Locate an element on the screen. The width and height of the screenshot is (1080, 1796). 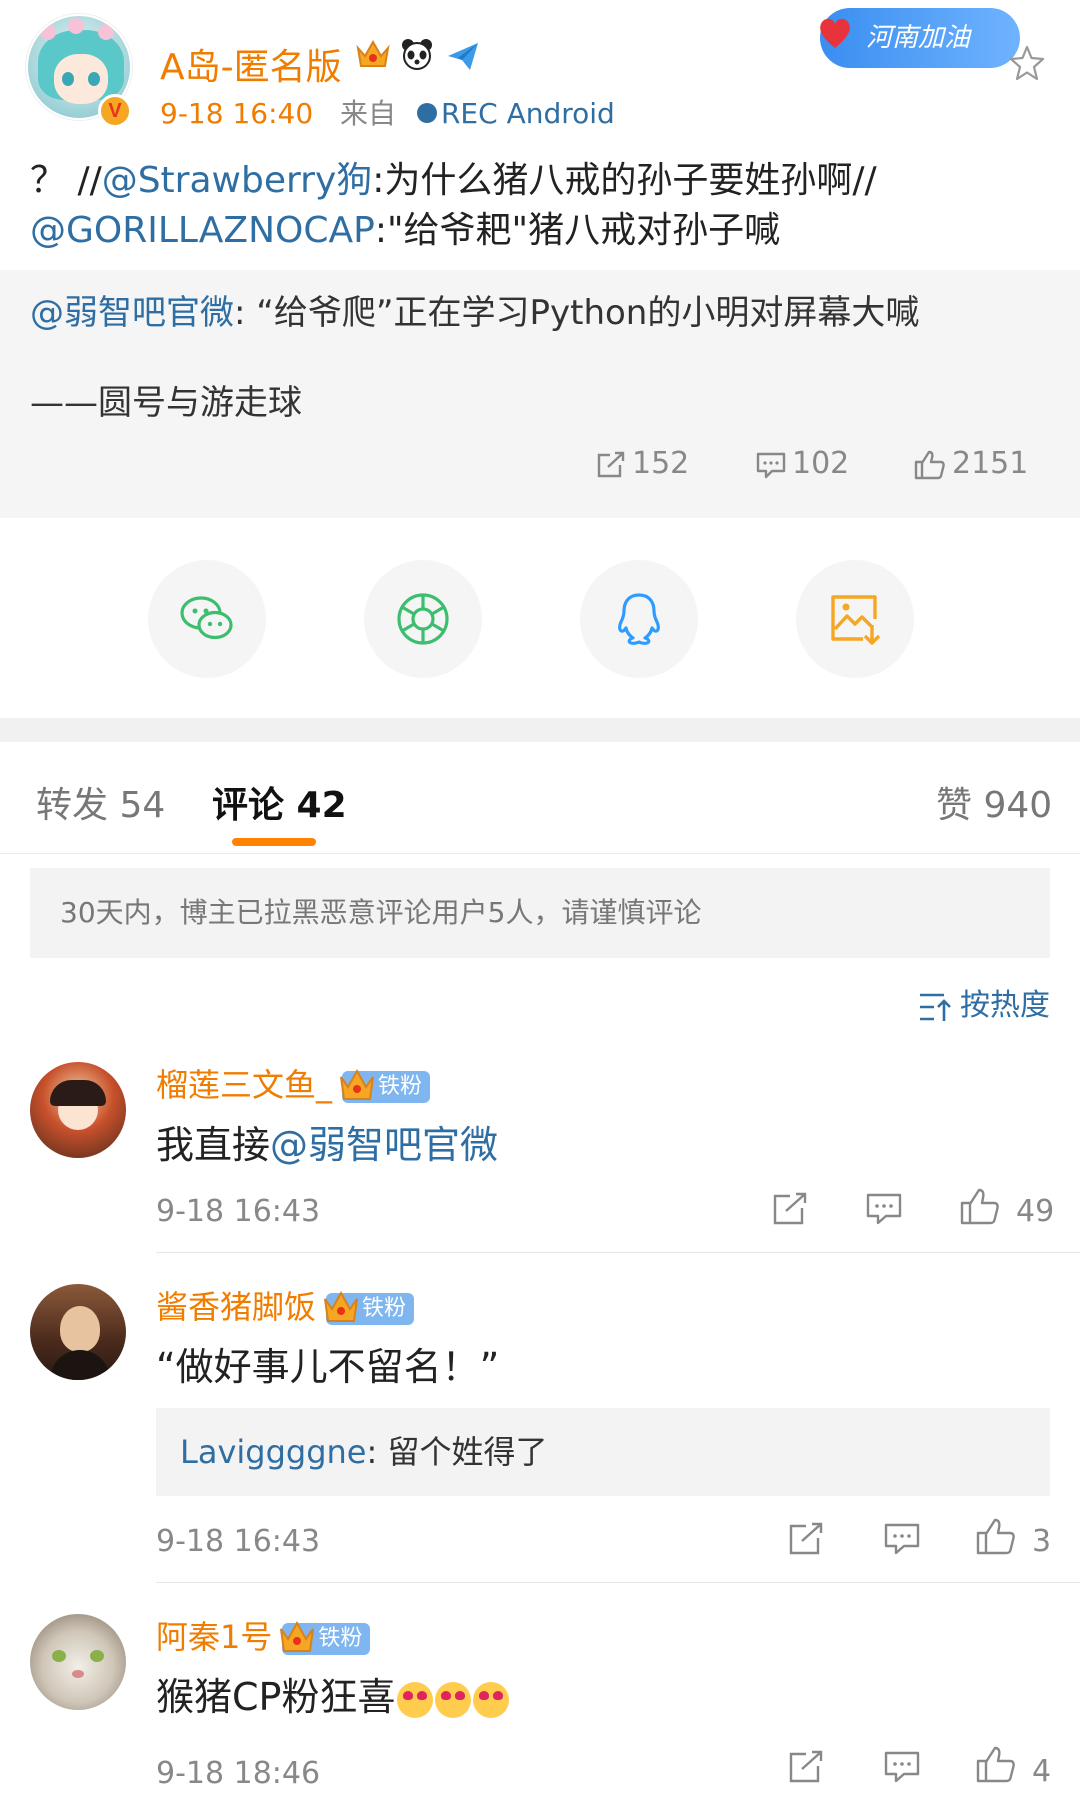
wechat-icon is located at coordinates (206, 618).